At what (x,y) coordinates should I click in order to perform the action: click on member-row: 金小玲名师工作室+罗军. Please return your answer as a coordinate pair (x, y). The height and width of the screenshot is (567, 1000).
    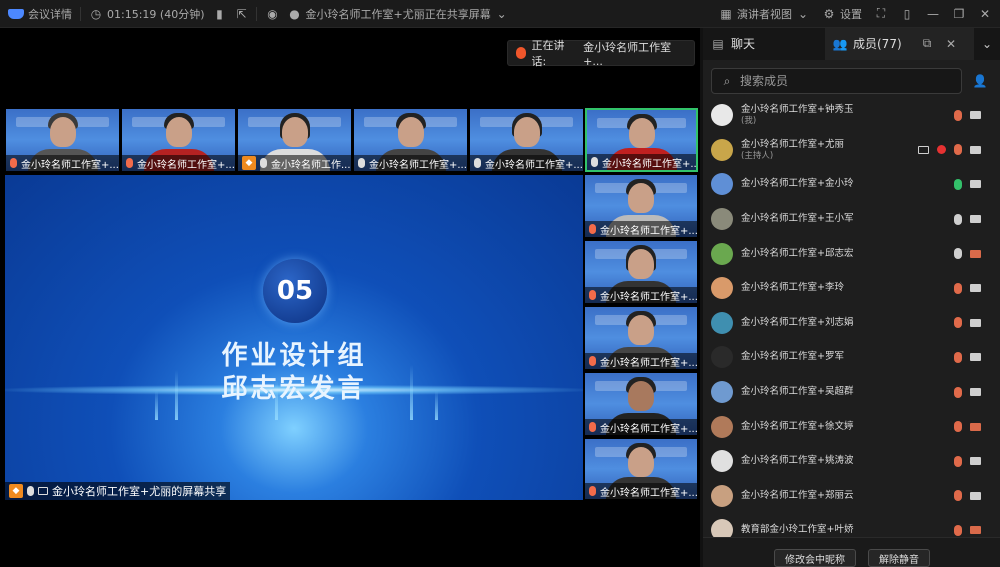
    Looking at the image, I should click on (851, 357).